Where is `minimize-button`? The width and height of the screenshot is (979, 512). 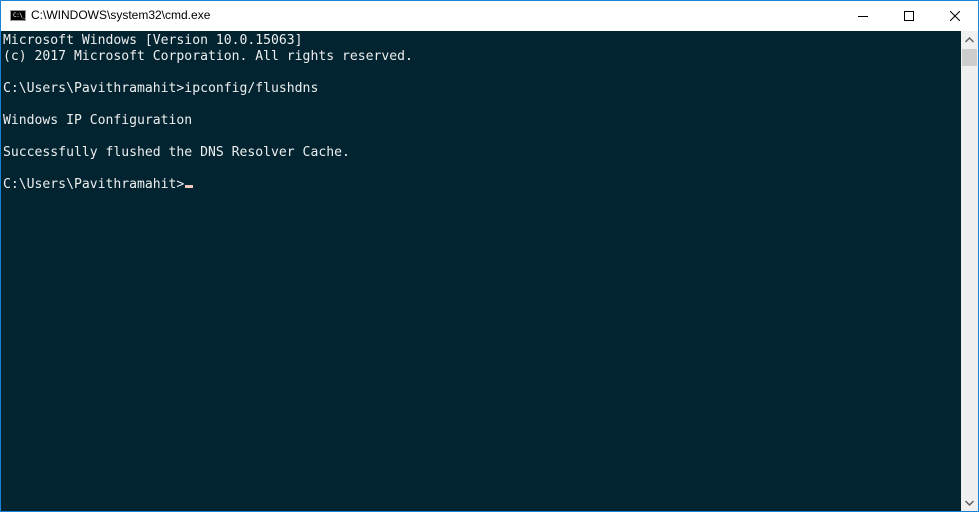 minimize-button is located at coordinates (863, 16).